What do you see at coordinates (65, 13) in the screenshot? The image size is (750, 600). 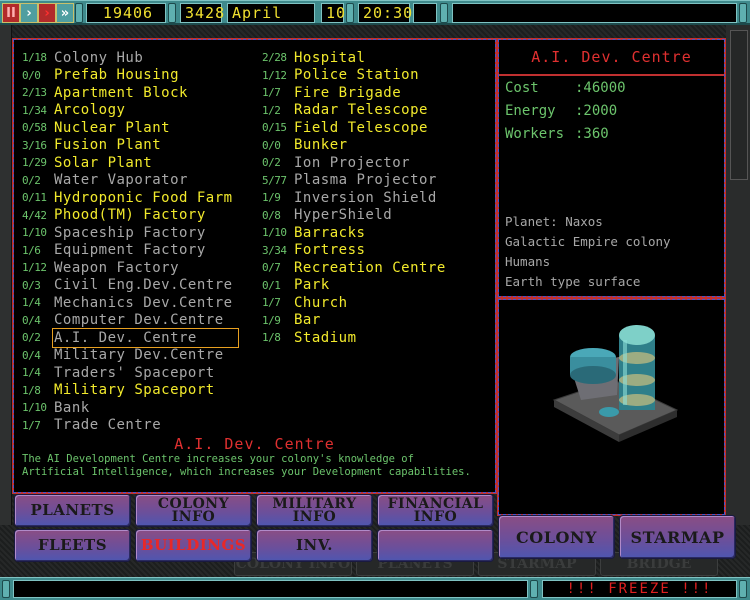 I see `fastest-button: »` at bounding box center [65, 13].